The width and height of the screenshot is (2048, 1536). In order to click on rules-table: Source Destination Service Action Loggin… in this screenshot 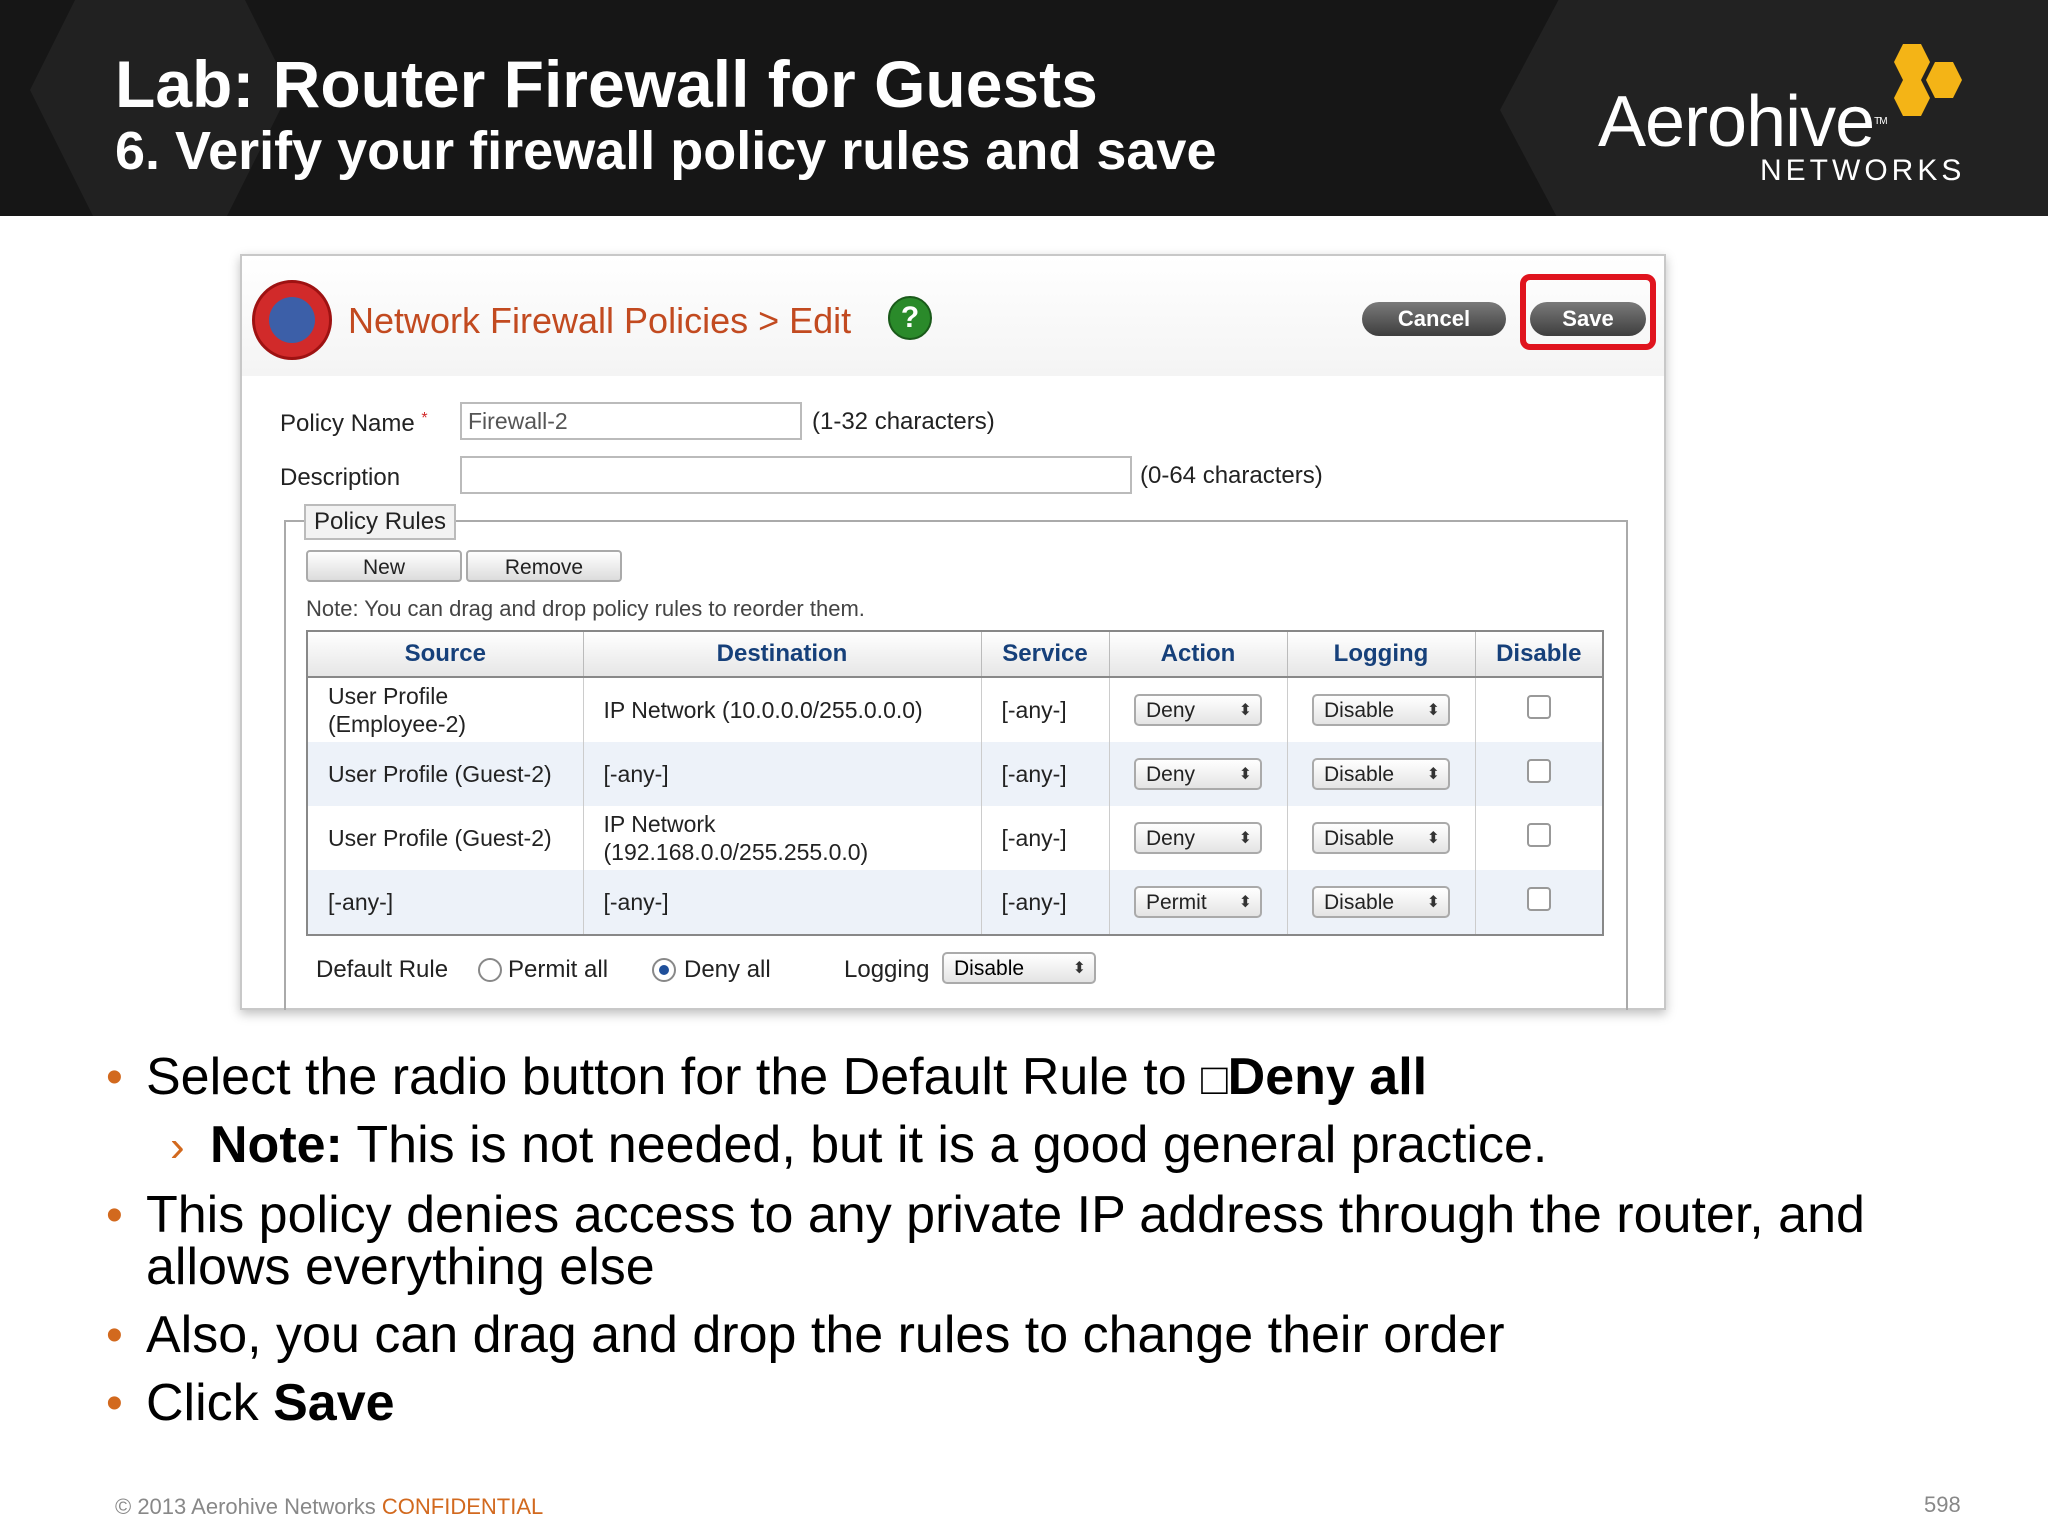, I will do `click(955, 783)`.